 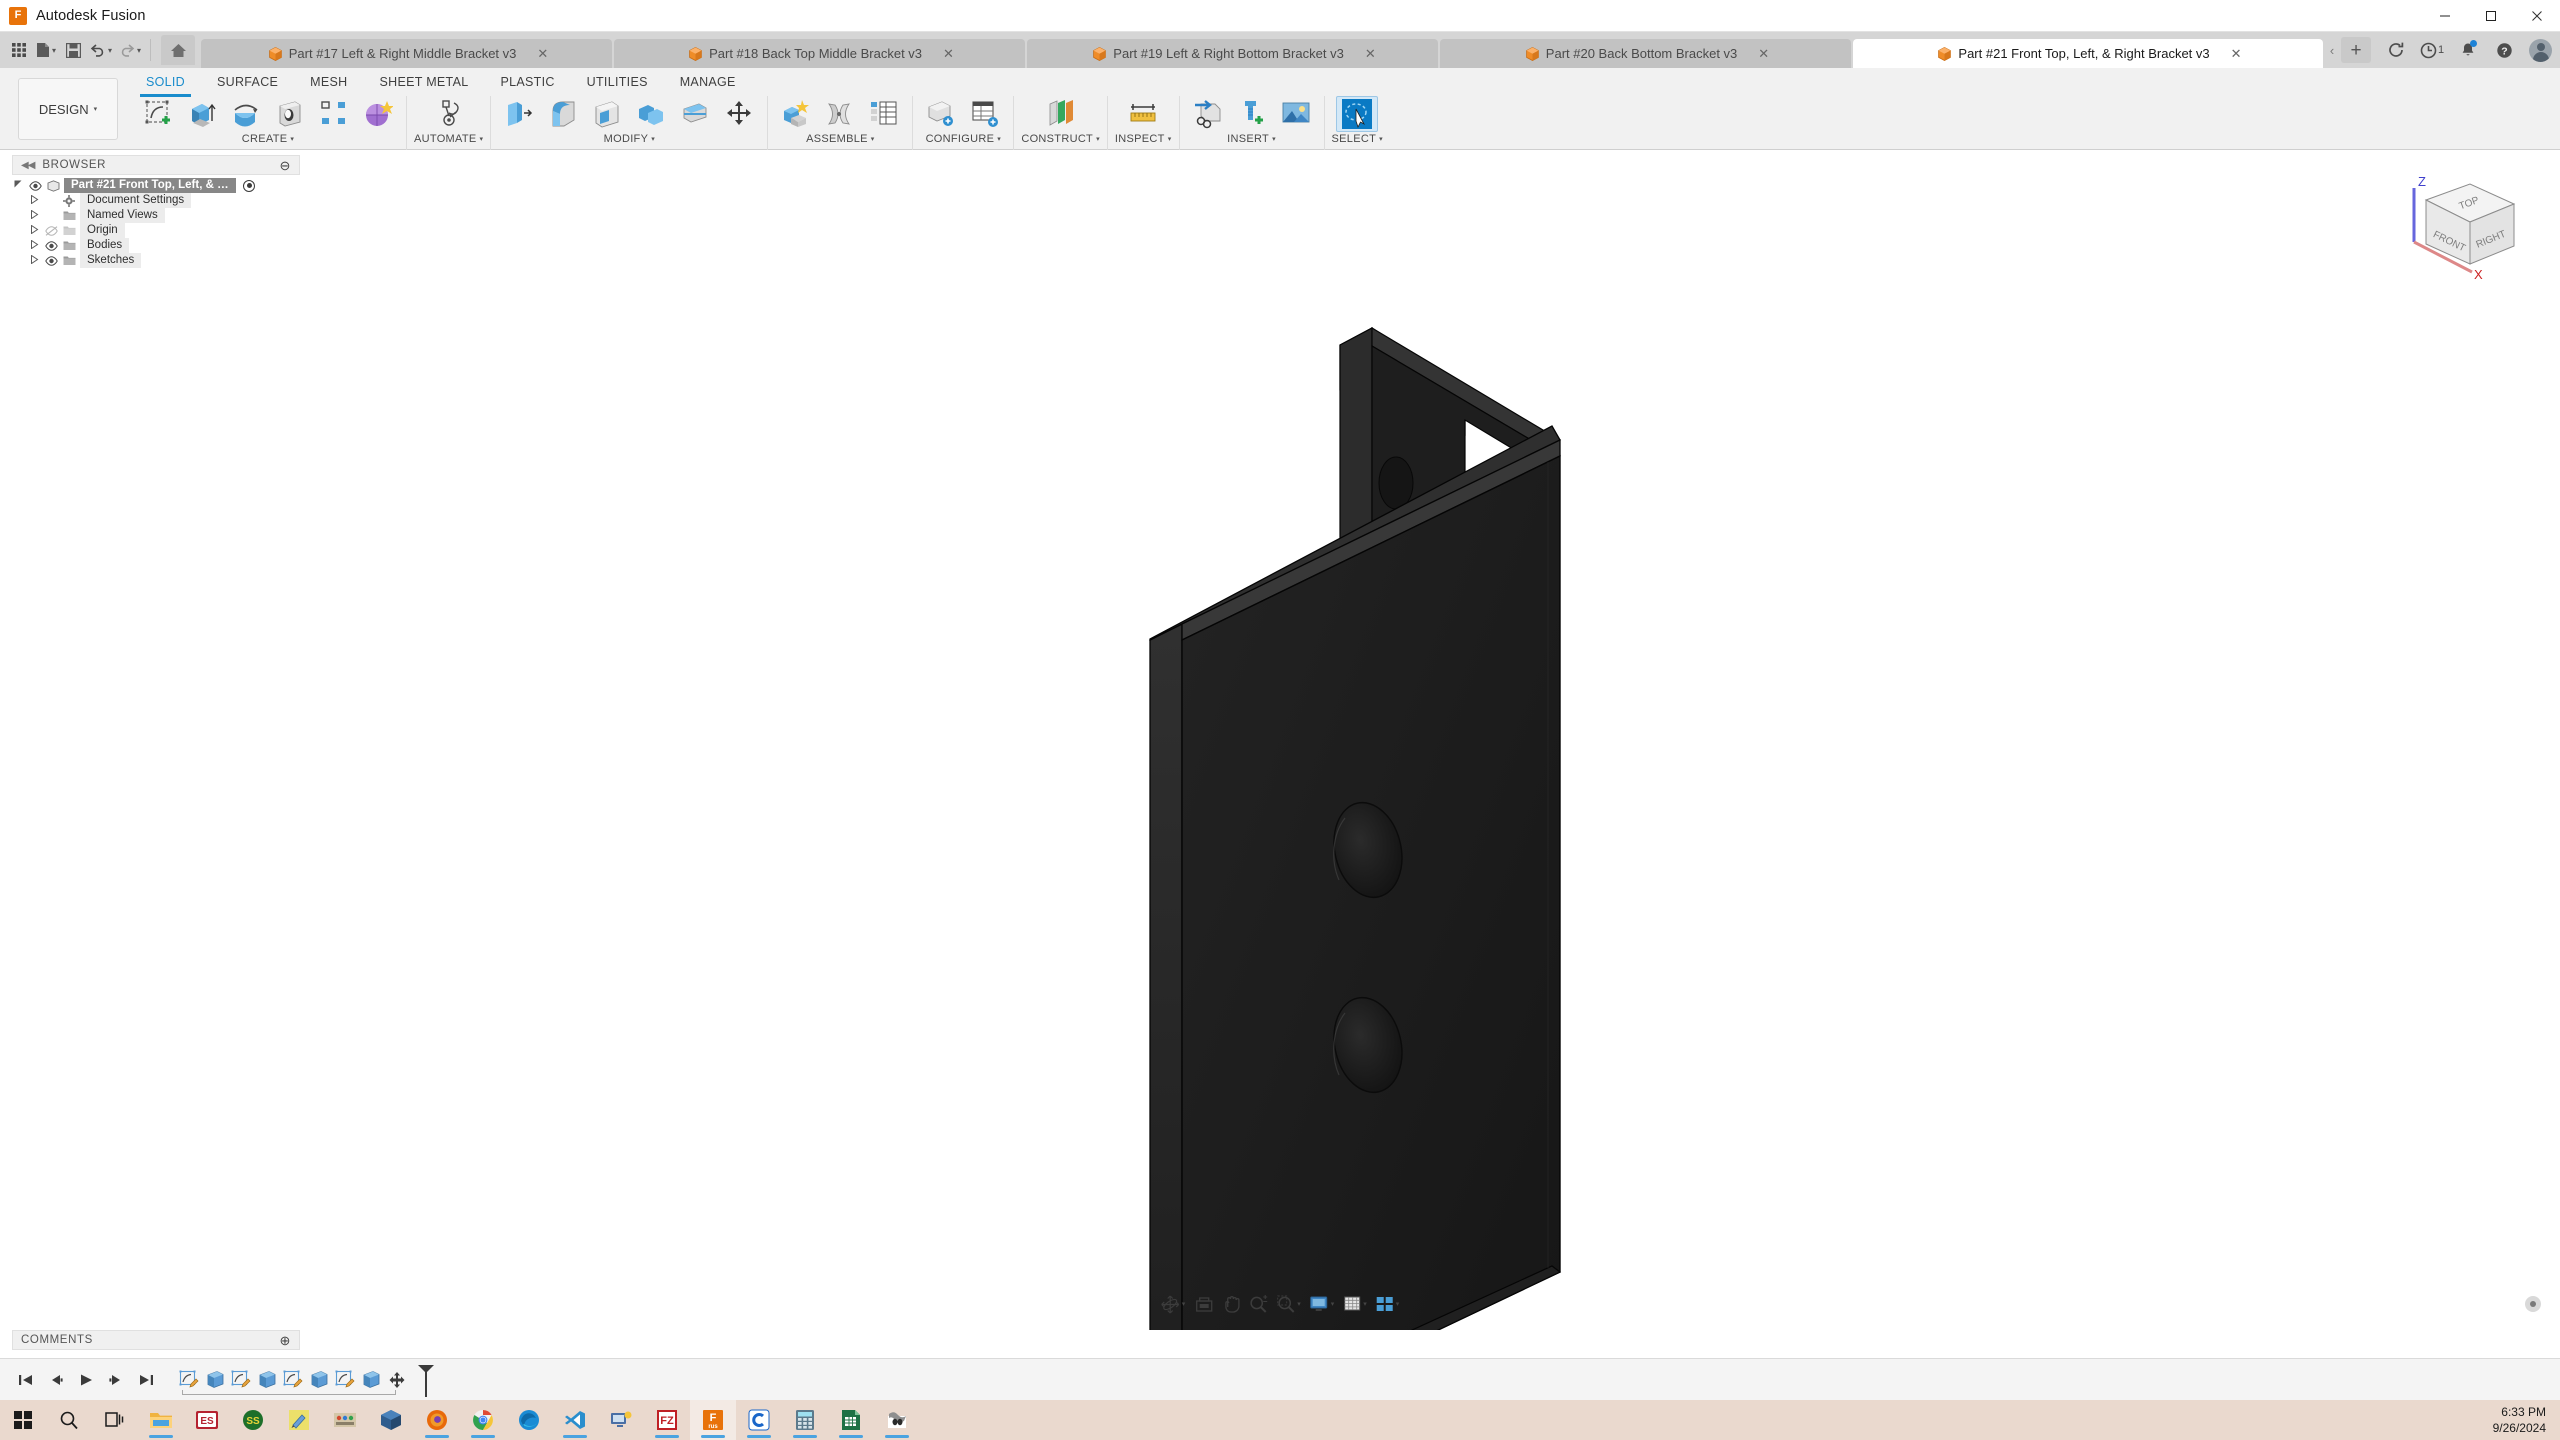 What do you see at coordinates (1251, 139) in the screenshot?
I see `ribbon-group-label: INSERT ▾` at bounding box center [1251, 139].